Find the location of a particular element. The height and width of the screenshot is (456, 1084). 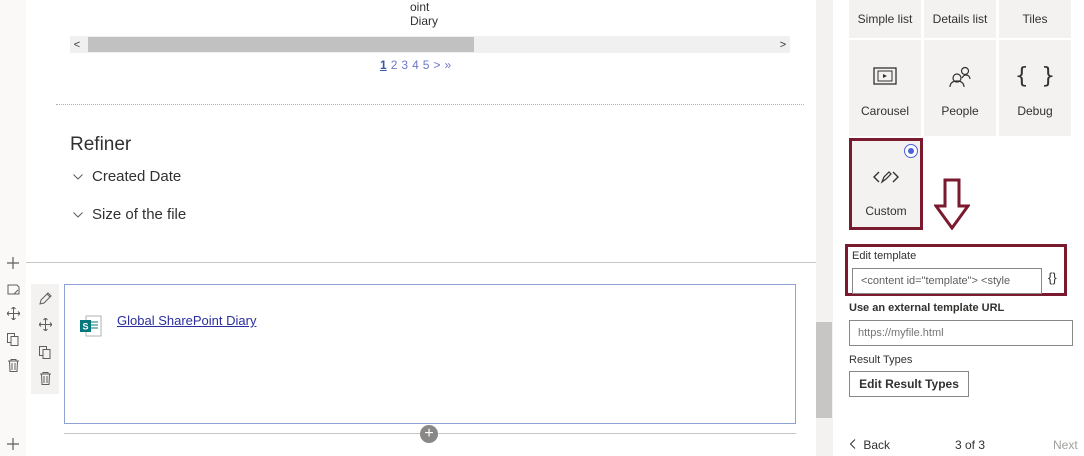

truncated-line-1: oint is located at coordinates (420, 7).